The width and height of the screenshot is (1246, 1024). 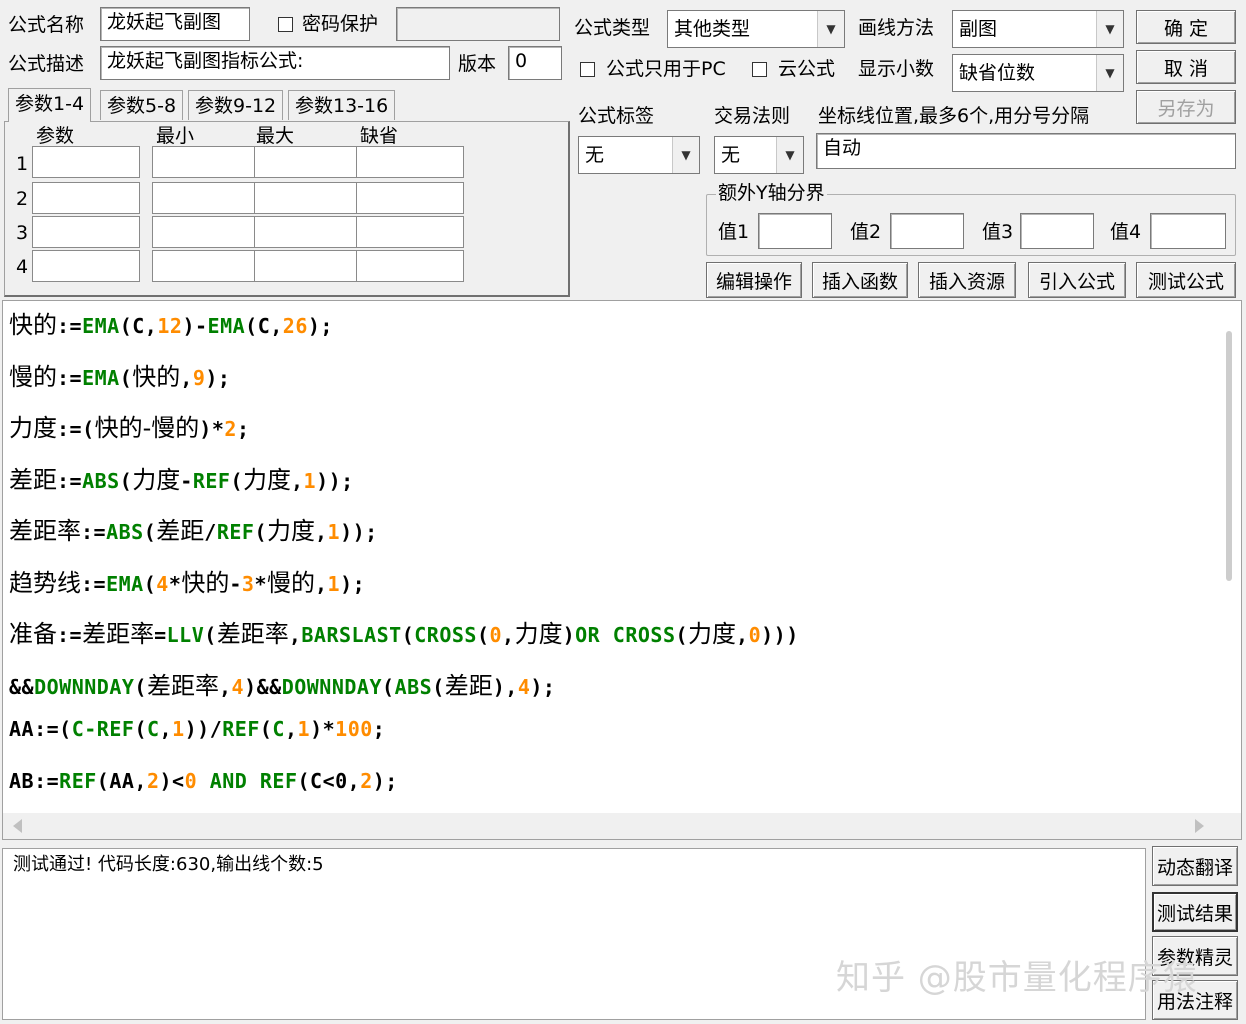 I want to click on draw-select: 副图 ▼, so click(x=1038, y=29).